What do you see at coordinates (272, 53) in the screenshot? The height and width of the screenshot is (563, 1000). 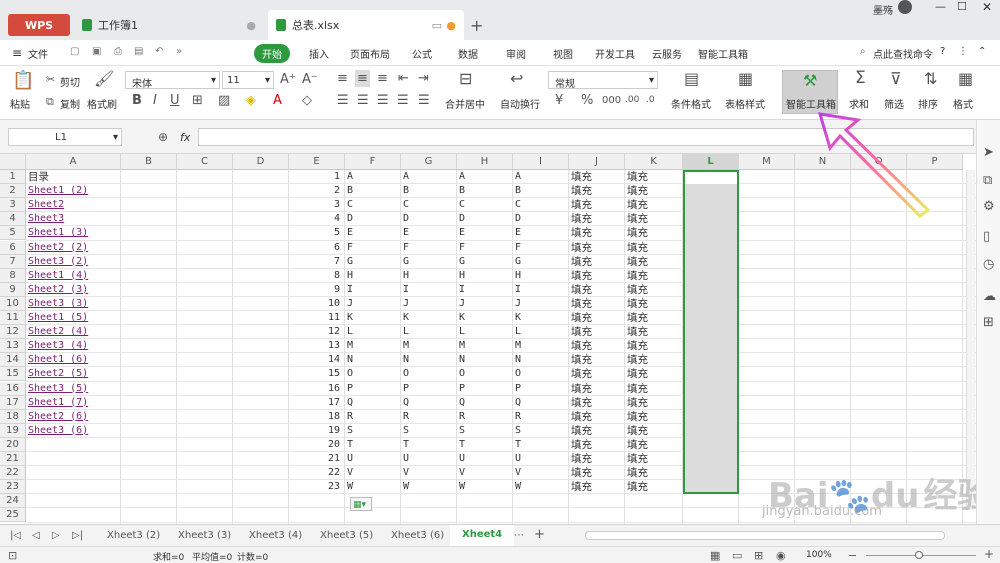 I see `menu-home: 开始` at bounding box center [272, 53].